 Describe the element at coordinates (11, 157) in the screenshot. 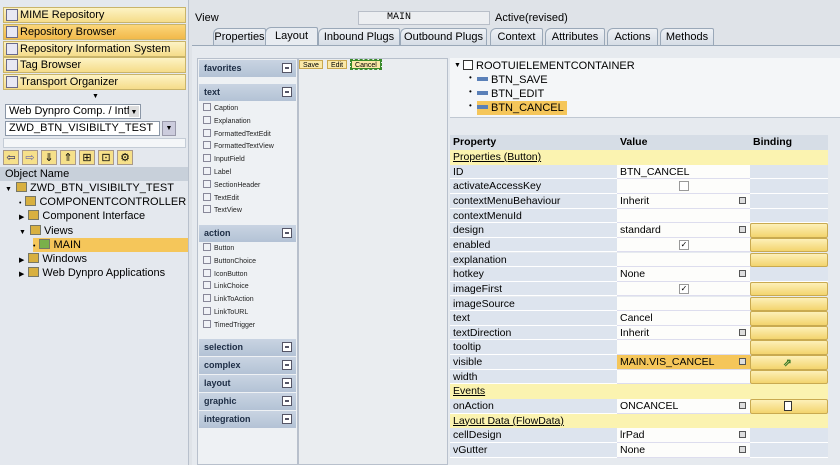

I see `back-icon: ⇦` at that location.